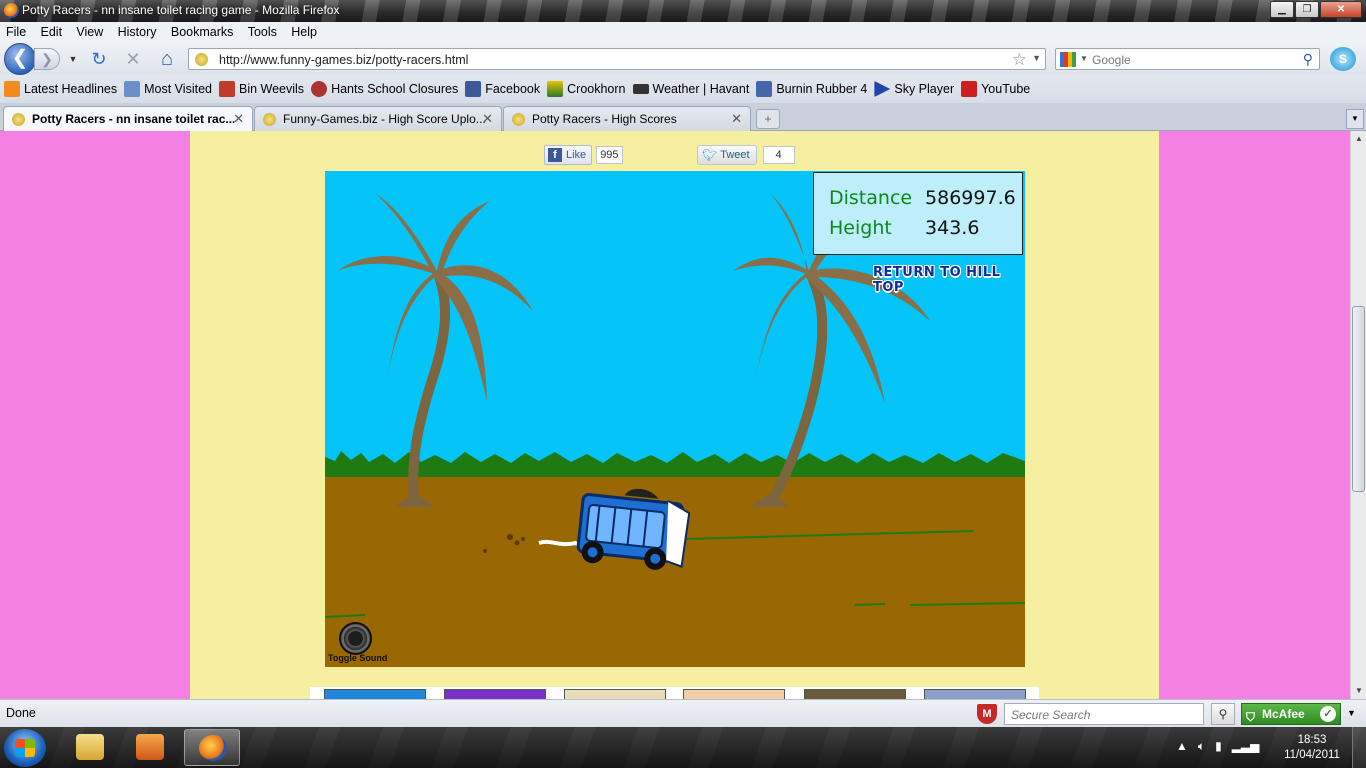  Describe the element at coordinates (683, 713) in the screenshot. I see `status-bar: Done M Secure Search ⚲ ⛉ McAfee ✓ ▼` at that location.